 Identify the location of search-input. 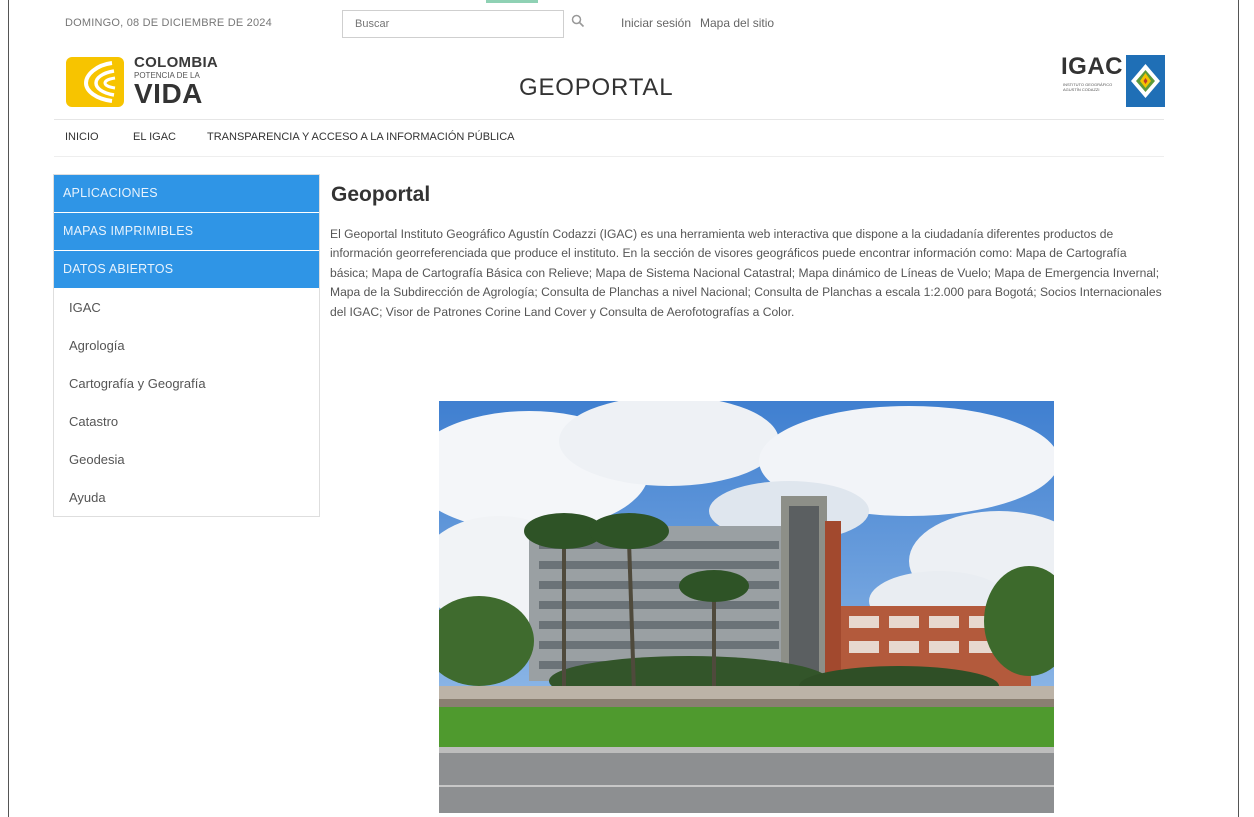
(453, 24).